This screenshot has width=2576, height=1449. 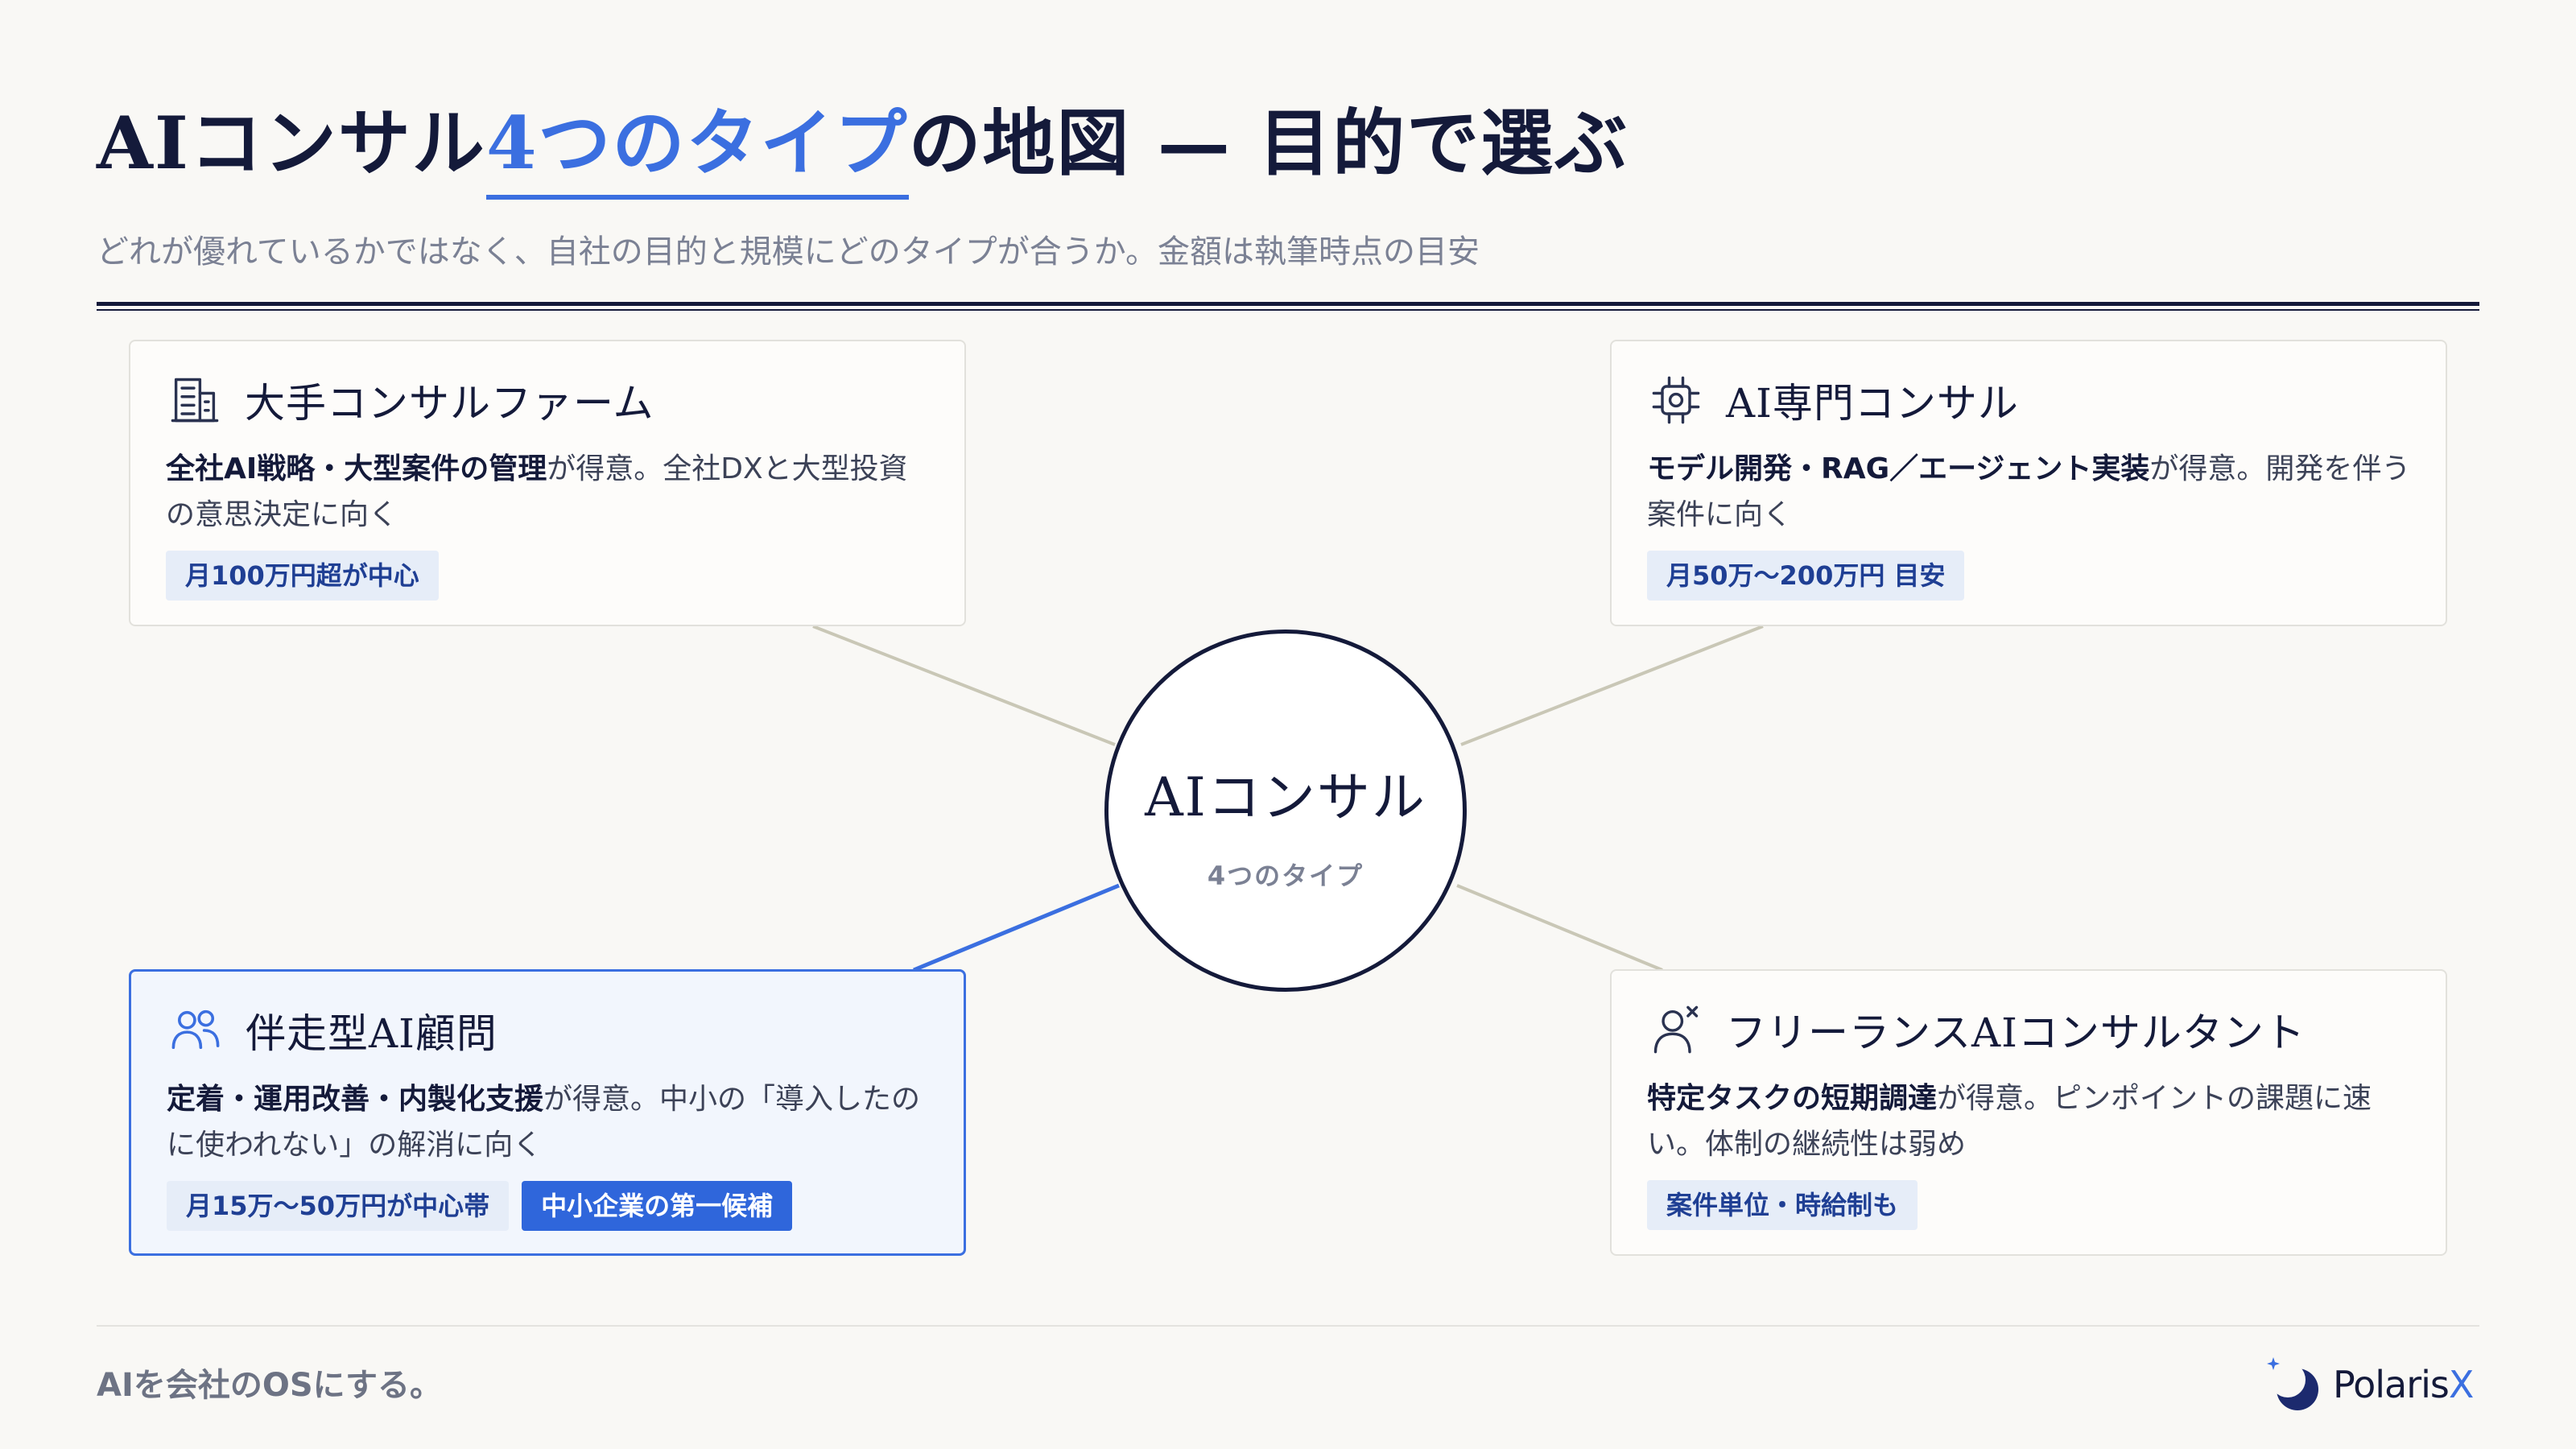 I want to click on card-tags: 月100万円超が中心, so click(x=548, y=576).